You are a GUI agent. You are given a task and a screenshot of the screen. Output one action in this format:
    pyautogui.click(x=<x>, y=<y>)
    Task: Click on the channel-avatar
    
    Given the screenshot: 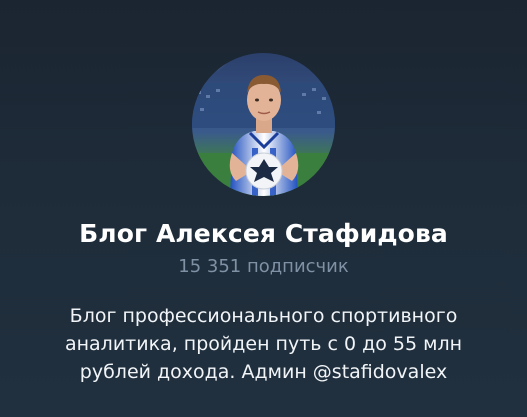 What is the action you would take?
    pyautogui.click(x=263, y=124)
    